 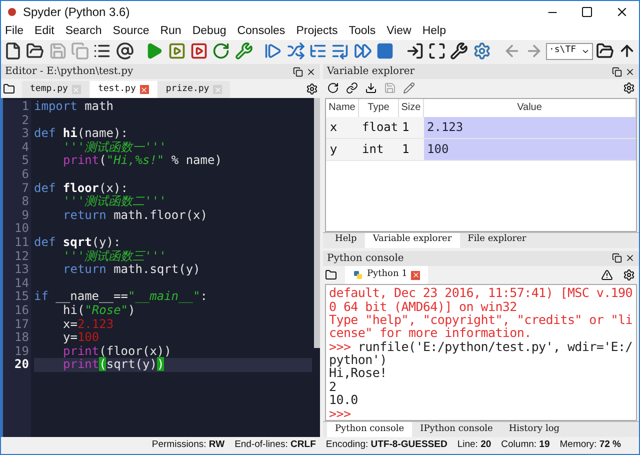 What do you see at coordinates (81, 134) in the screenshot?
I see `code-line: def hi(name):` at bounding box center [81, 134].